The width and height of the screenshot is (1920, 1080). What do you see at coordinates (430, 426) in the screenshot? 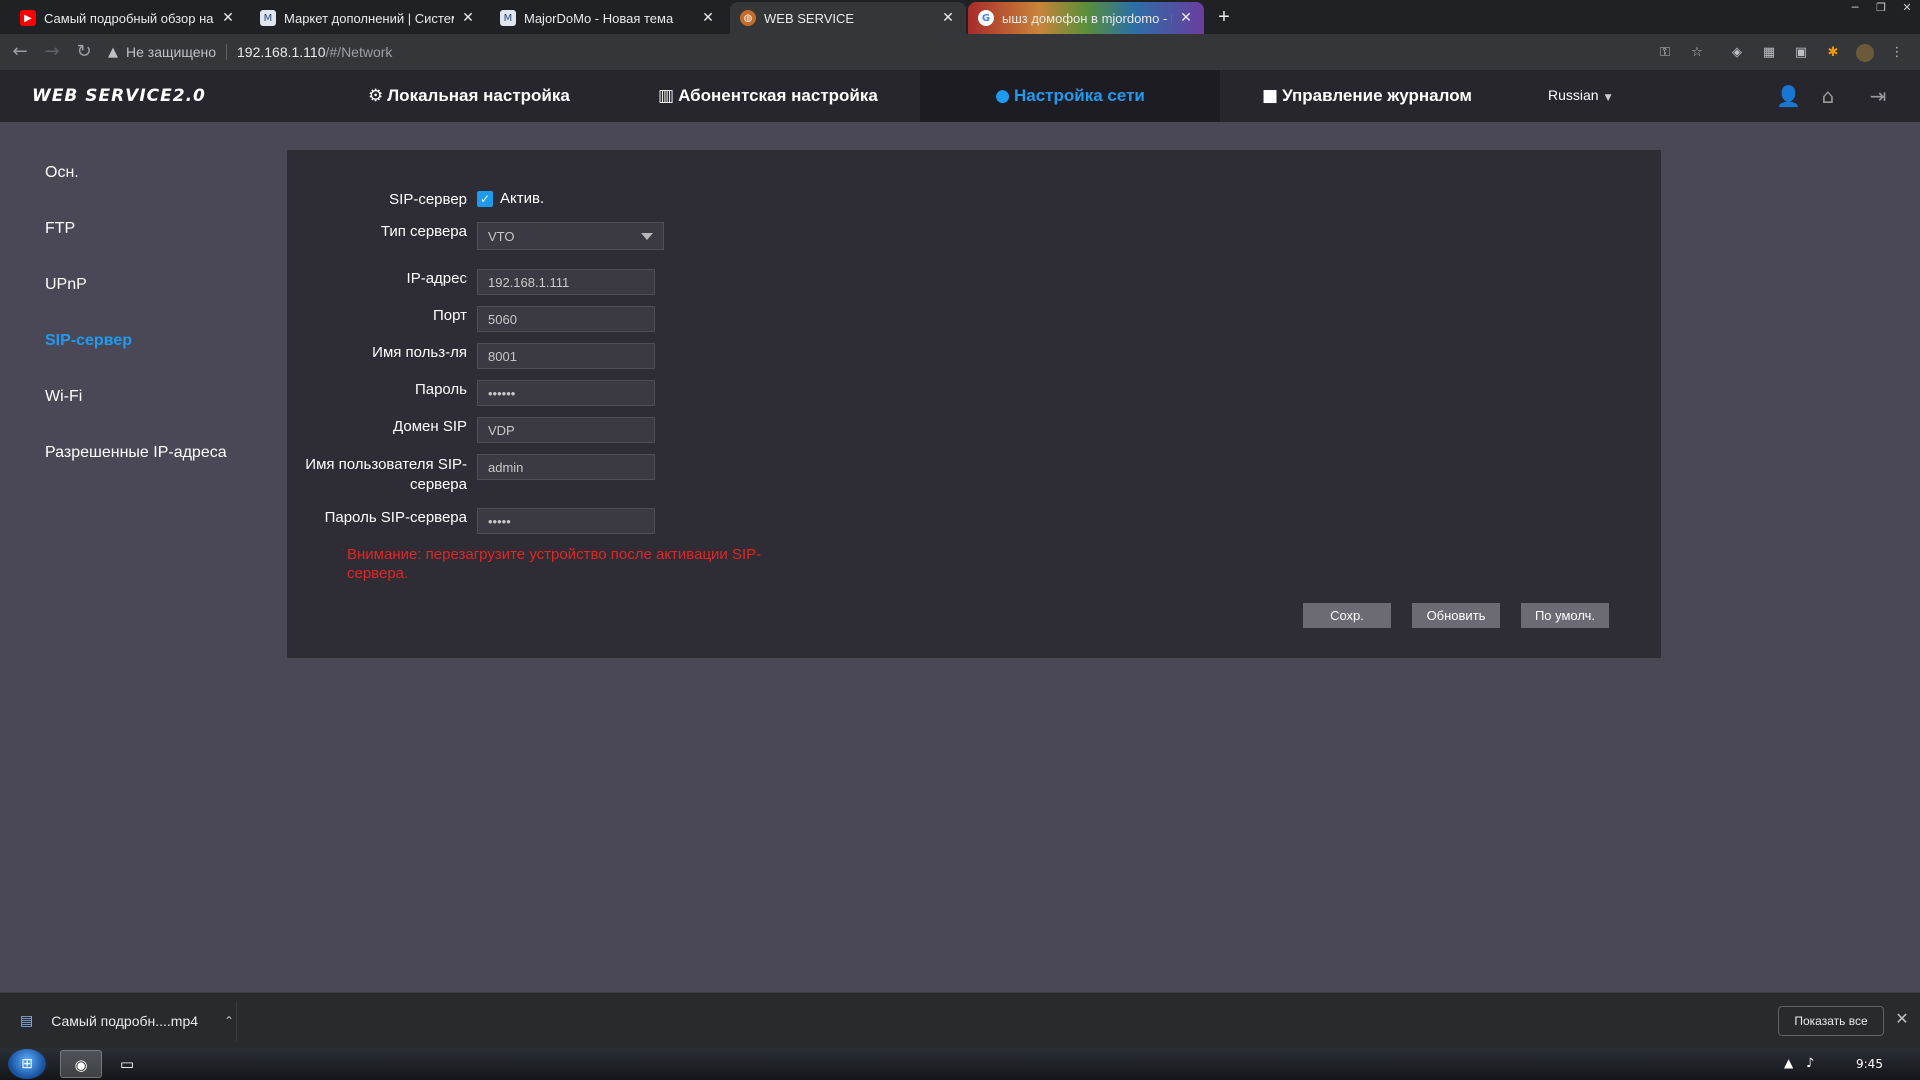
I see `sip-domain-label: Домен SIP` at bounding box center [430, 426].